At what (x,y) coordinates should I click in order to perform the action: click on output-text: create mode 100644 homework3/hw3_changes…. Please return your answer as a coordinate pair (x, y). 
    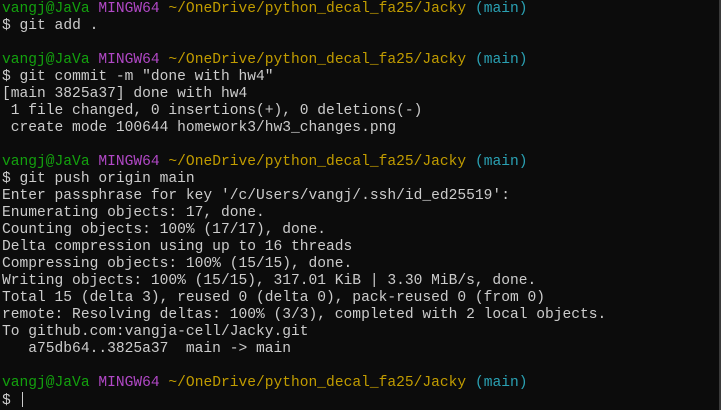
    Looking at the image, I should click on (199, 128).